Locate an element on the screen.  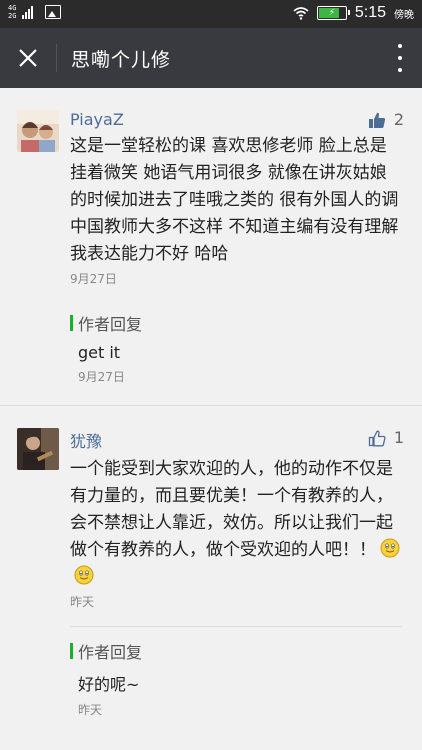
close-button is located at coordinates (28, 58).